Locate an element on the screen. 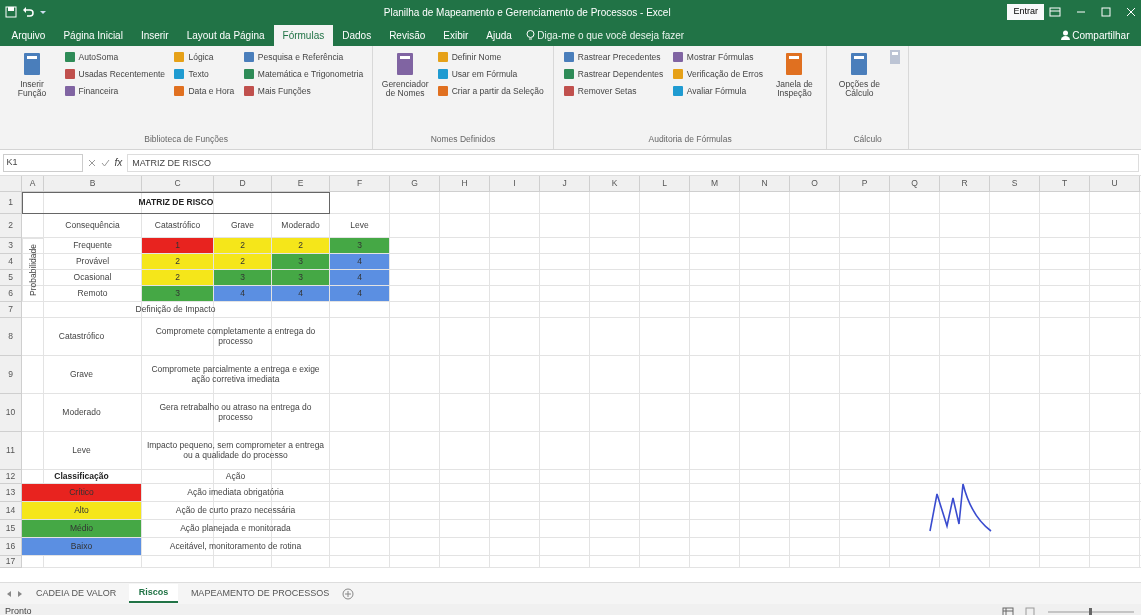 The image size is (1141, 615). share-button: Compartilhar is located at coordinates (1095, 35).